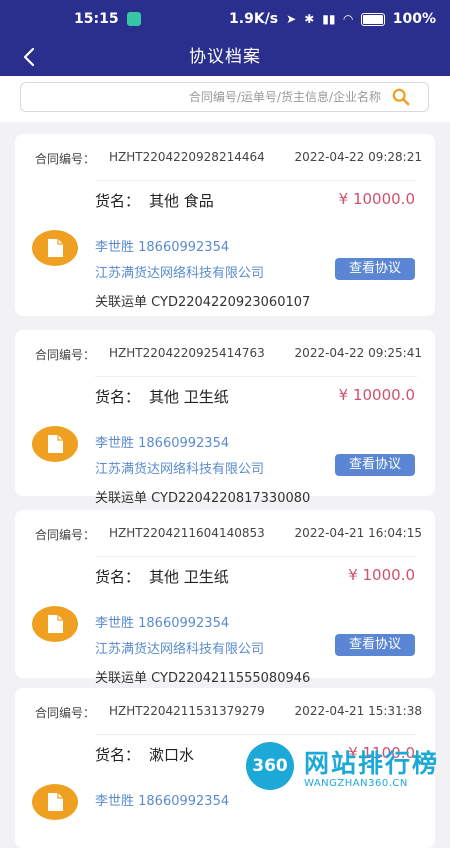 The height and width of the screenshot is (848, 450). I want to click on contract-time: 2022-04-21 15:31:38, so click(358, 711).